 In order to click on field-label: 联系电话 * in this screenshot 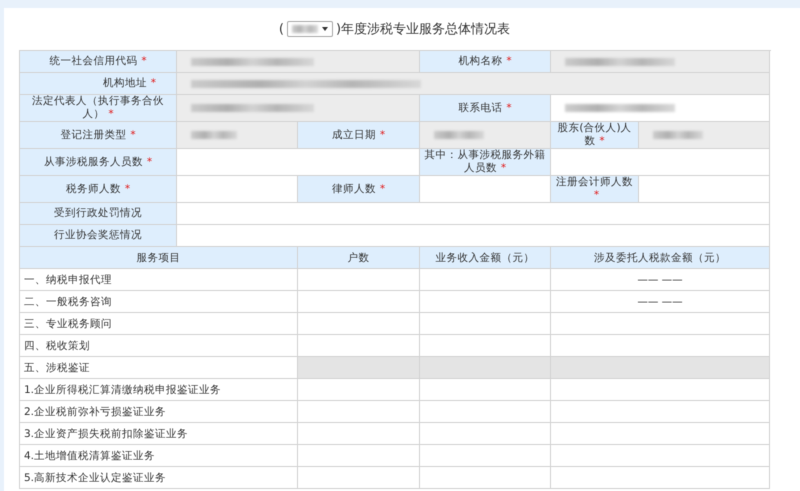, I will do `click(485, 108)`.